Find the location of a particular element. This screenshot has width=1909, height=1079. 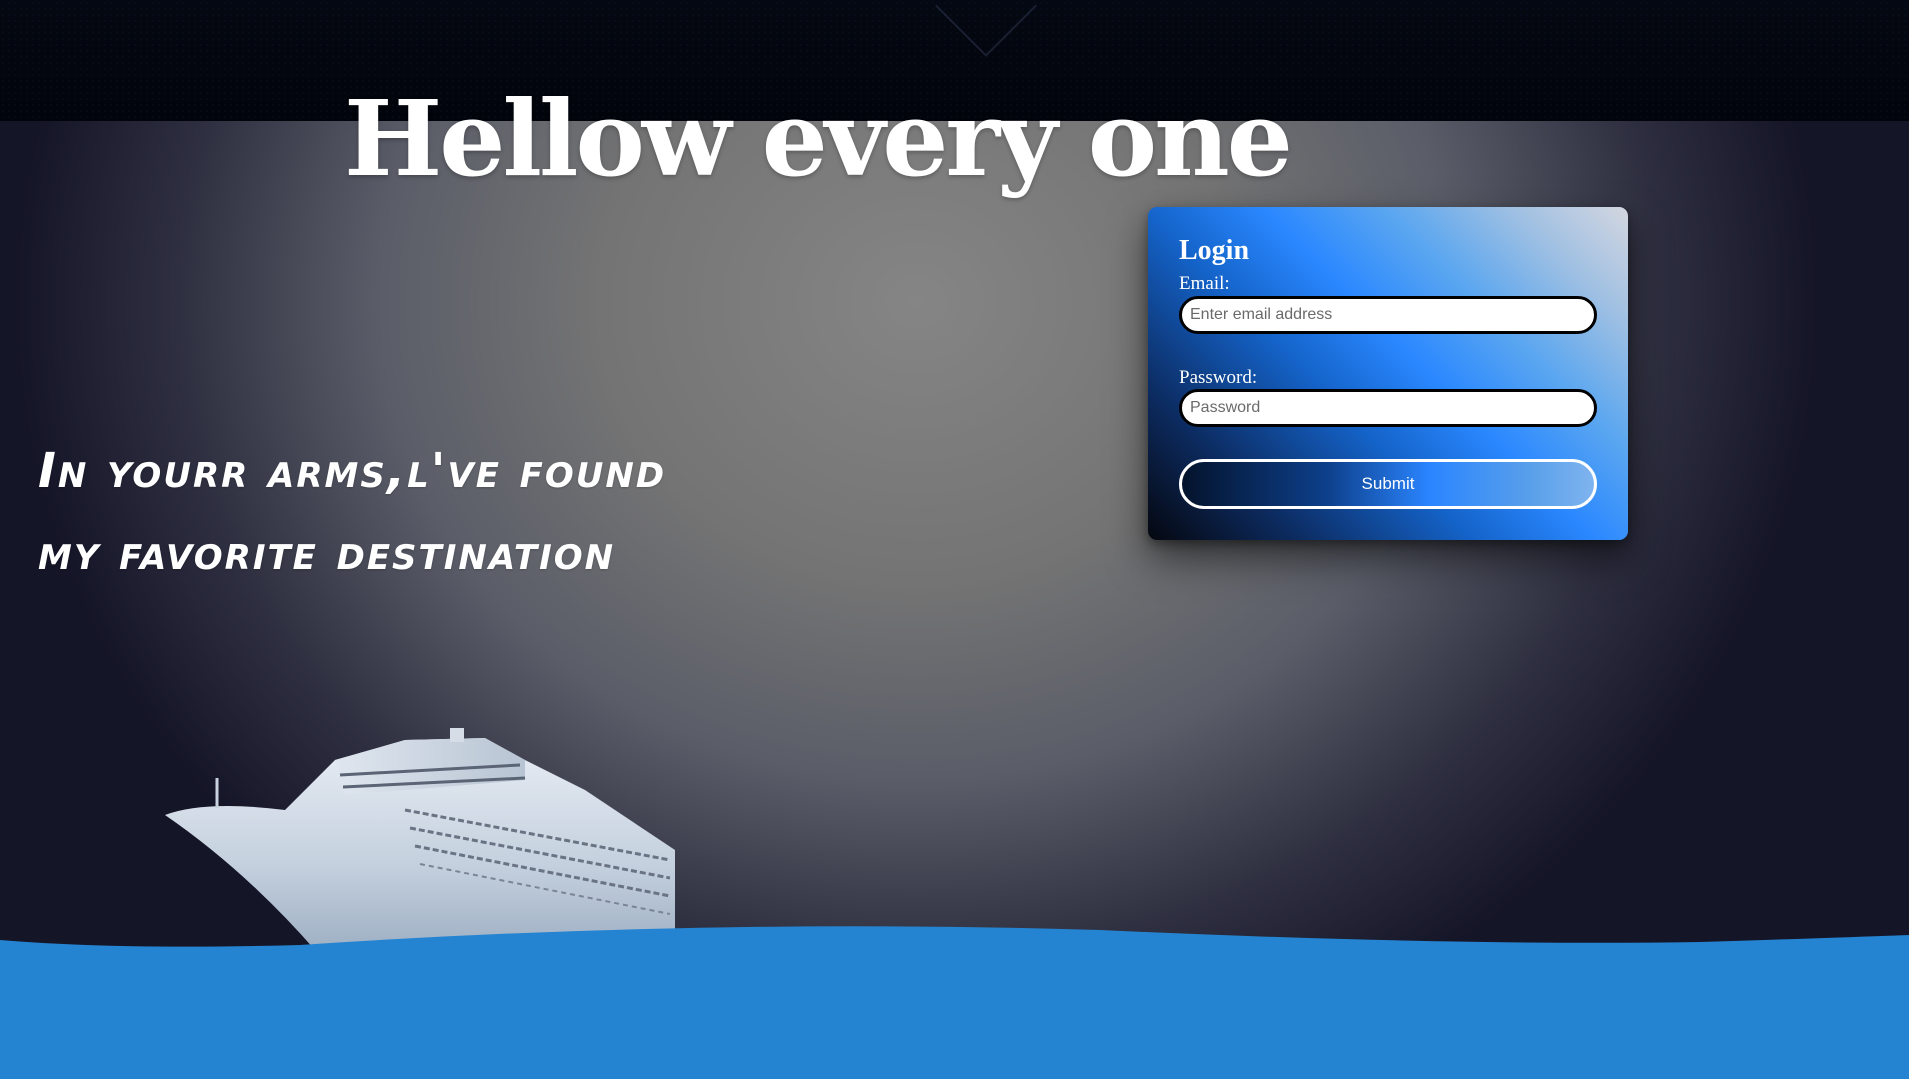

password-field is located at coordinates (1388, 408).